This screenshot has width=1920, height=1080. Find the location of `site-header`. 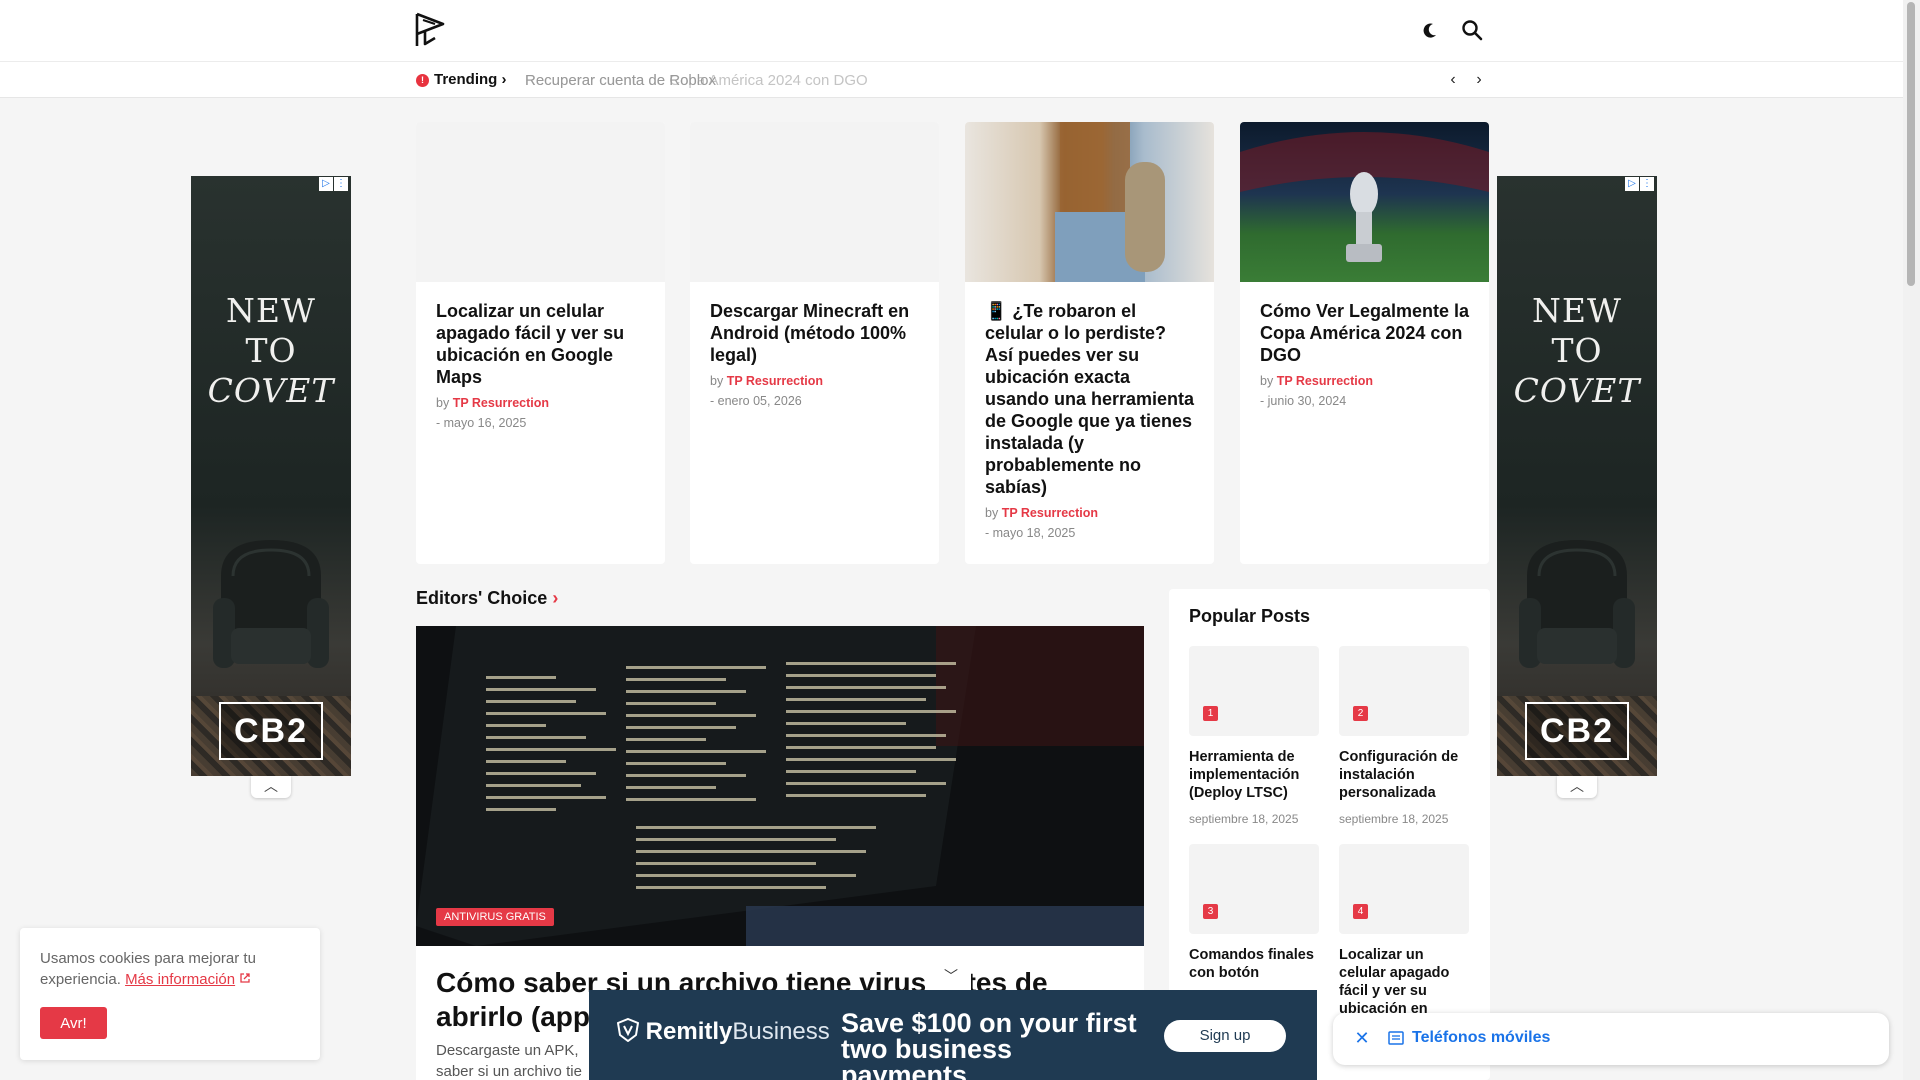

site-header is located at coordinates (951, 31).